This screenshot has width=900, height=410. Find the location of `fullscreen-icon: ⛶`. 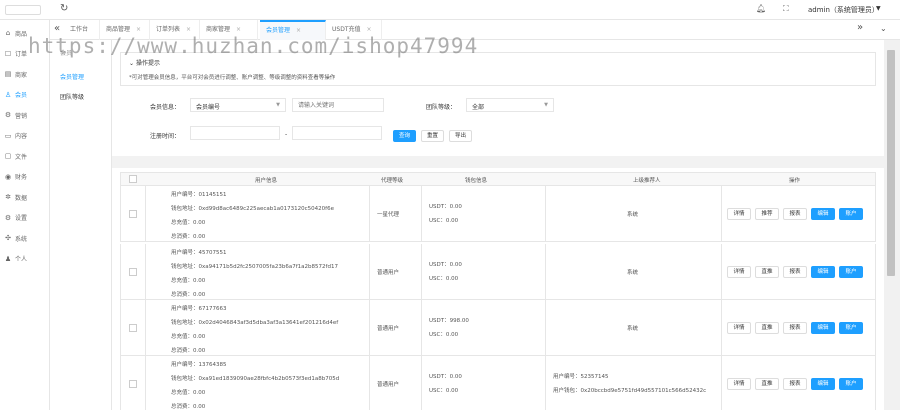

fullscreen-icon: ⛶ is located at coordinates (786, 9).